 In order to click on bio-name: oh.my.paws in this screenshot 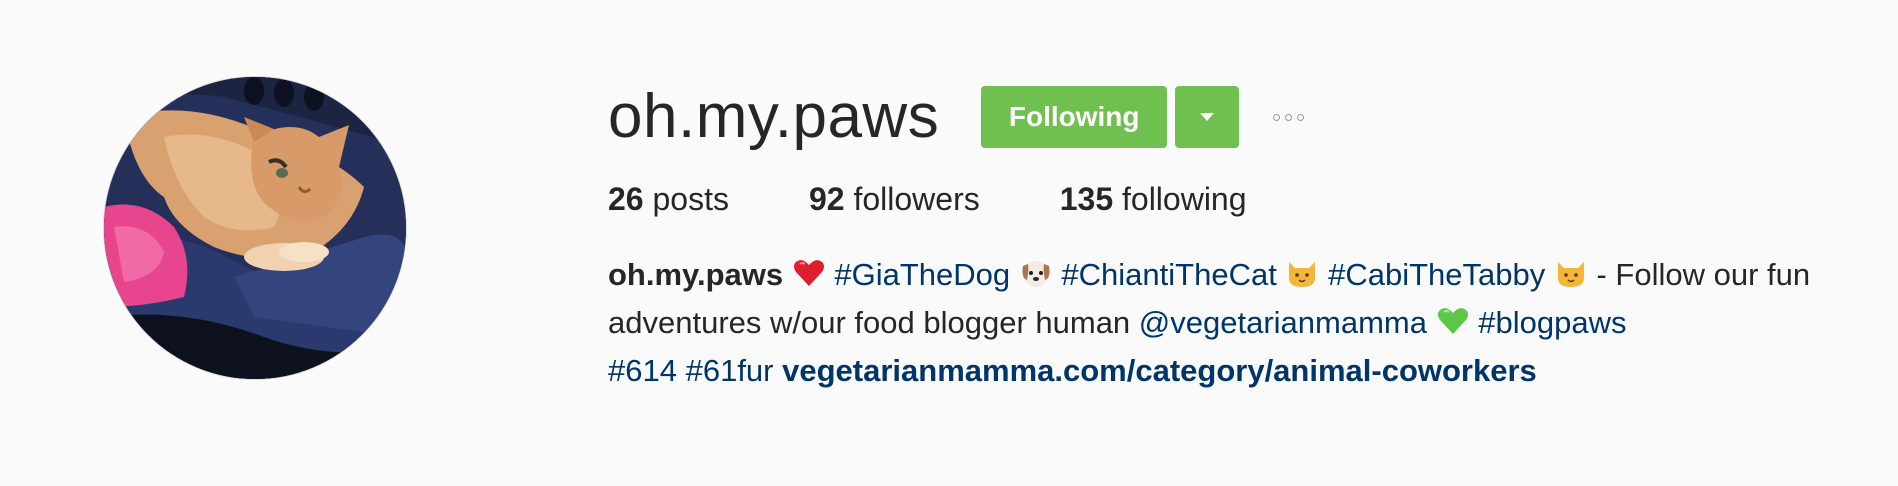, I will do `click(696, 274)`.